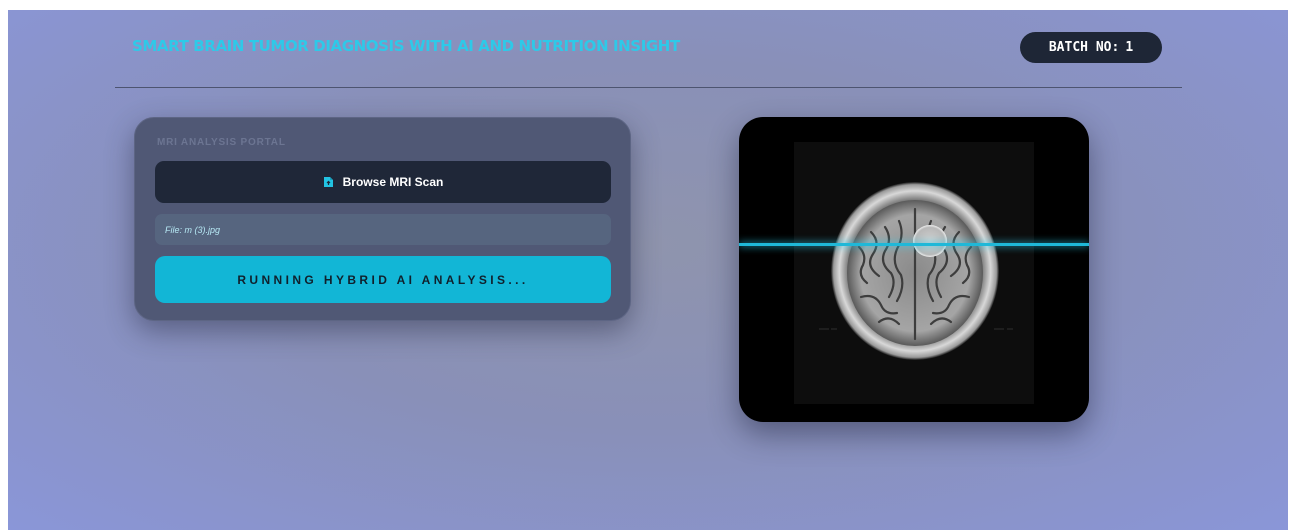 This screenshot has width=1292, height=530. What do you see at coordinates (1084, 47) in the screenshot?
I see `batch-label: BATCH NO:` at bounding box center [1084, 47].